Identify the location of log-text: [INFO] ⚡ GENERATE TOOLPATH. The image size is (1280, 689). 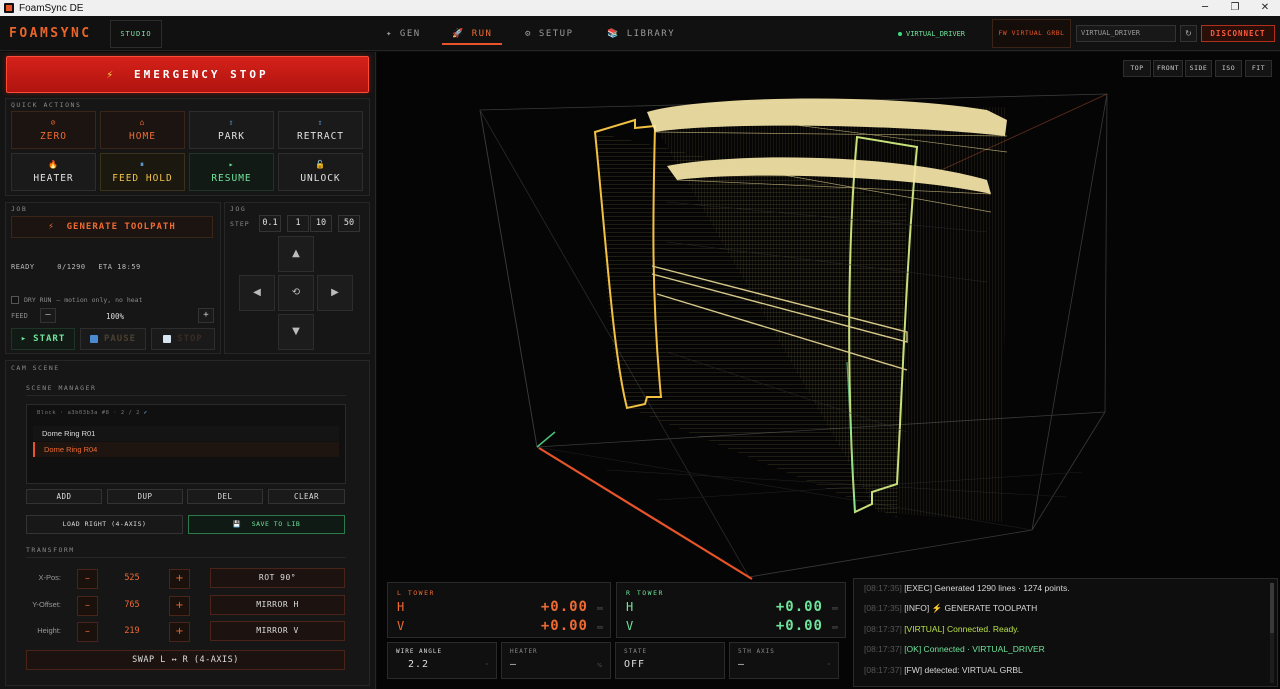
(971, 608).